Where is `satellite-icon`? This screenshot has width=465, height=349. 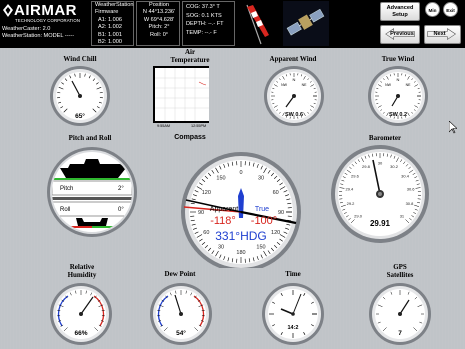
satellite-icon is located at coordinates (306, 23).